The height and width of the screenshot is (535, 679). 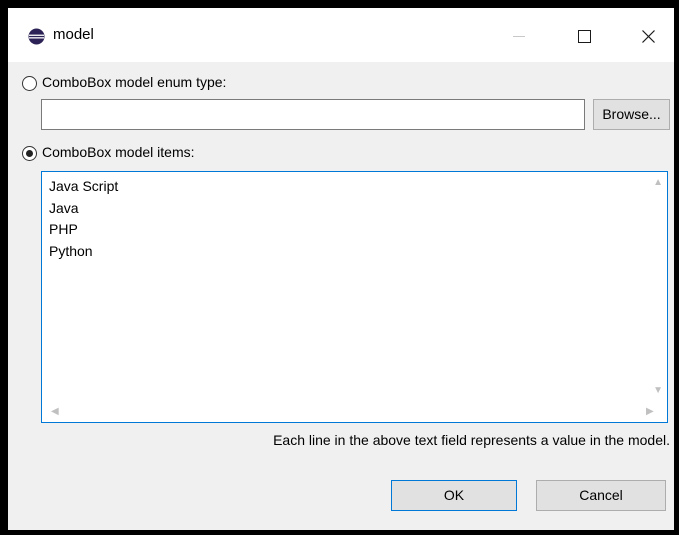 I want to click on enum-type-label: ComboBox model enum type:, so click(x=134, y=82).